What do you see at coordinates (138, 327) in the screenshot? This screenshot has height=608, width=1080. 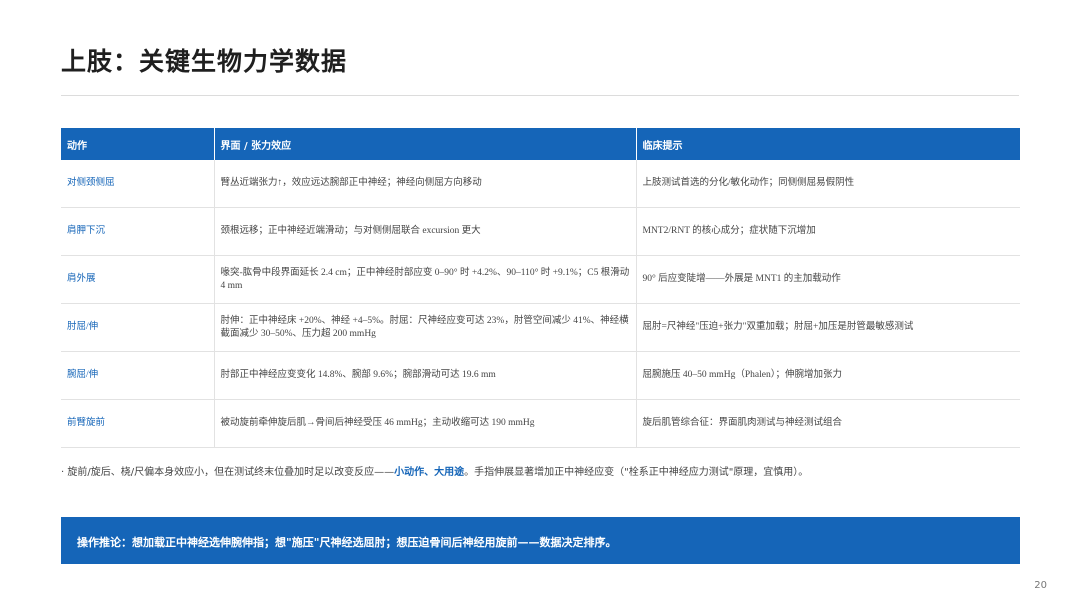 I see `row-action: 肘屈/伸` at bounding box center [138, 327].